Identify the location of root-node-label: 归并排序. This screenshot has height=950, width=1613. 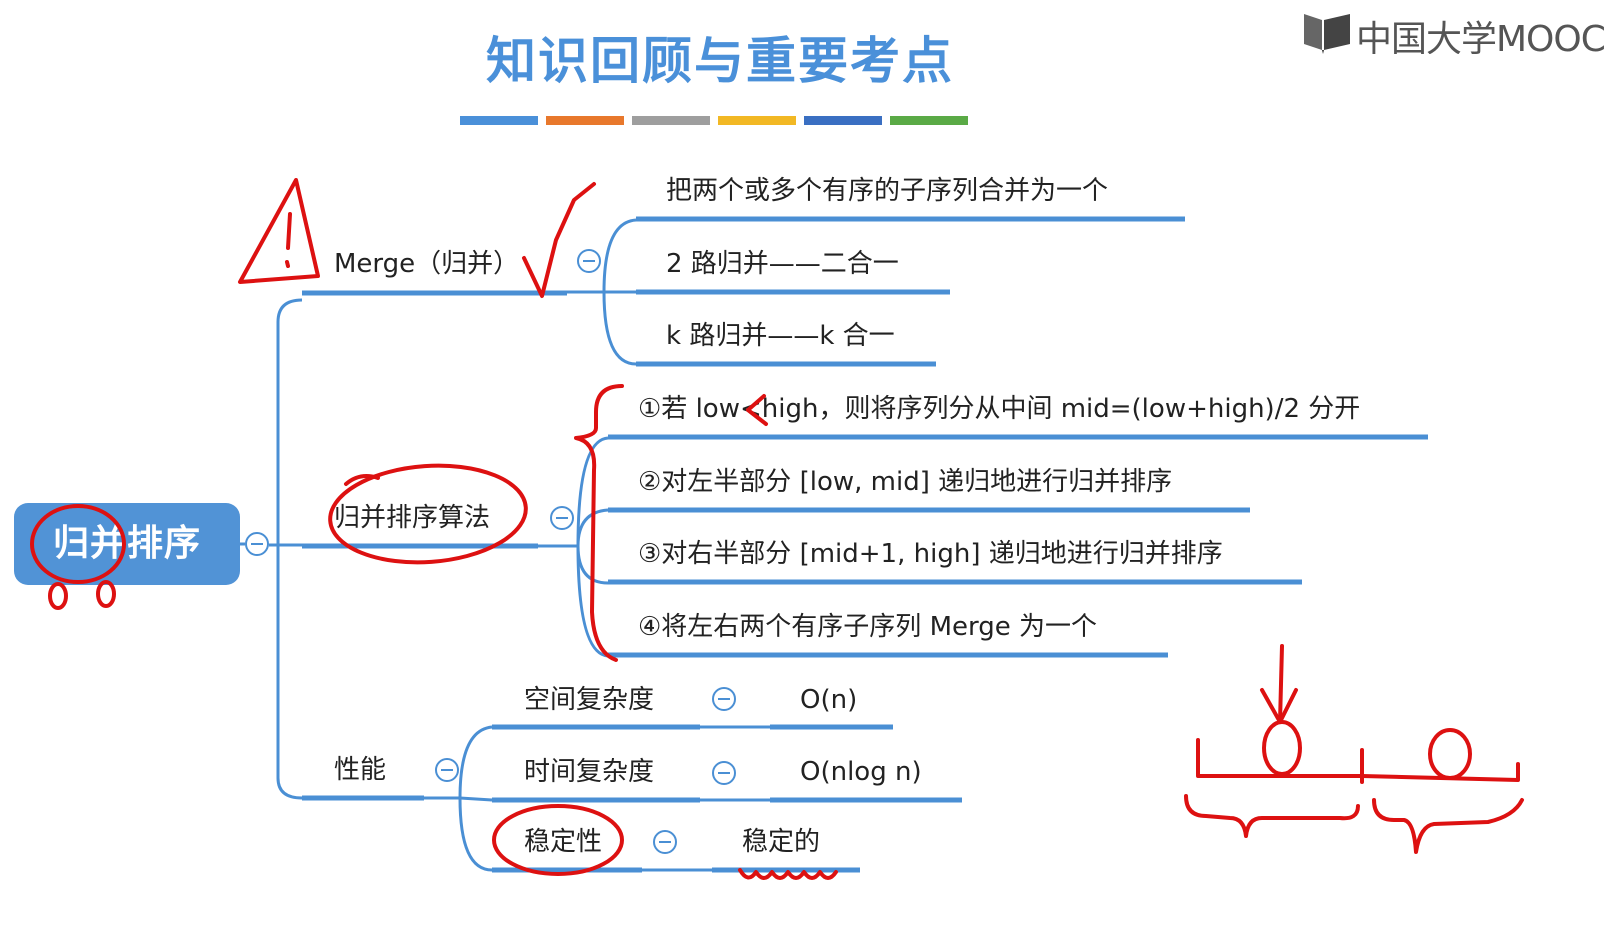
(126, 543).